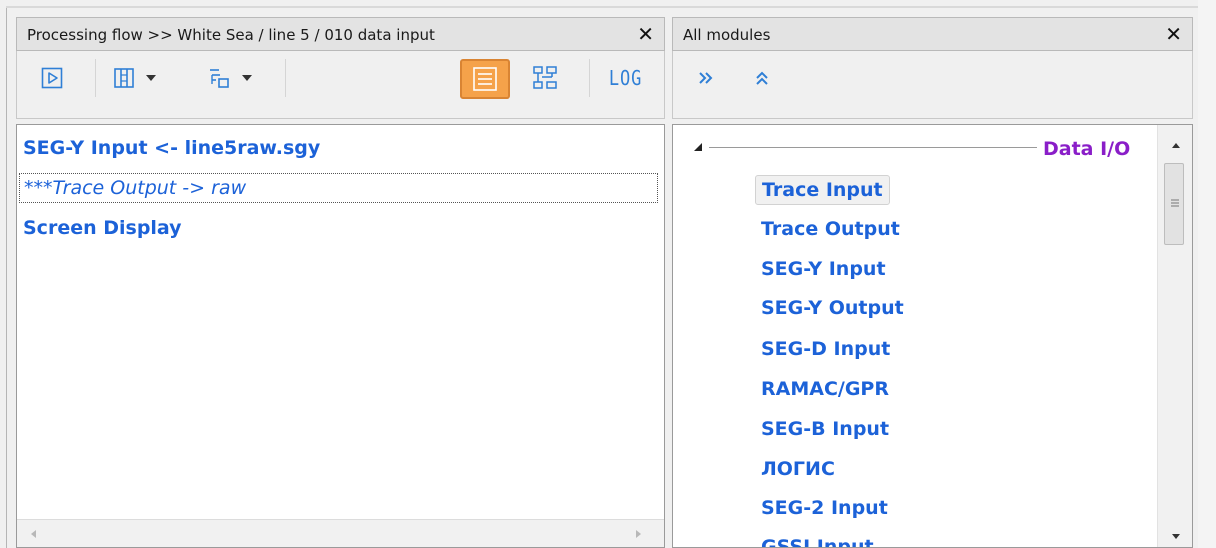 The height and width of the screenshot is (548, 1216). Describe the element at coordinates (602, 7) in the screenshot. I see `top-divider` at that location.